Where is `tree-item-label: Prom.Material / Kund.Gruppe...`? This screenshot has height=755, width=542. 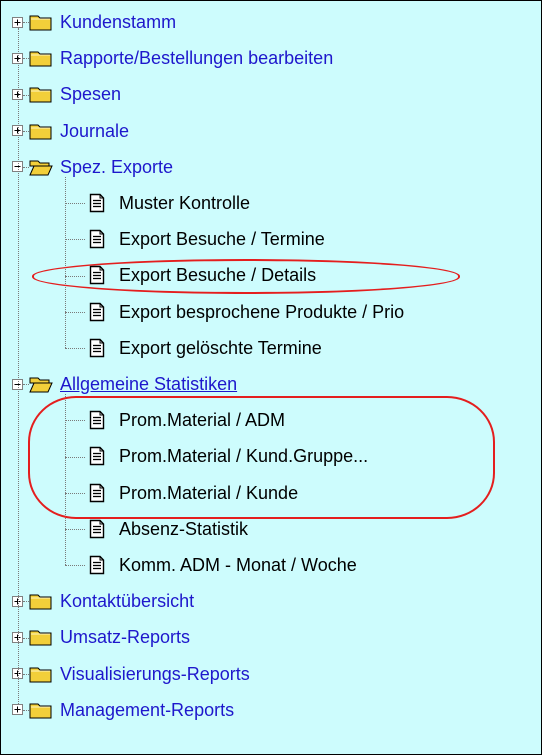 tree-item-label: Prom.Material / Kund.Gruppe... is located at coordinates (244, 456).